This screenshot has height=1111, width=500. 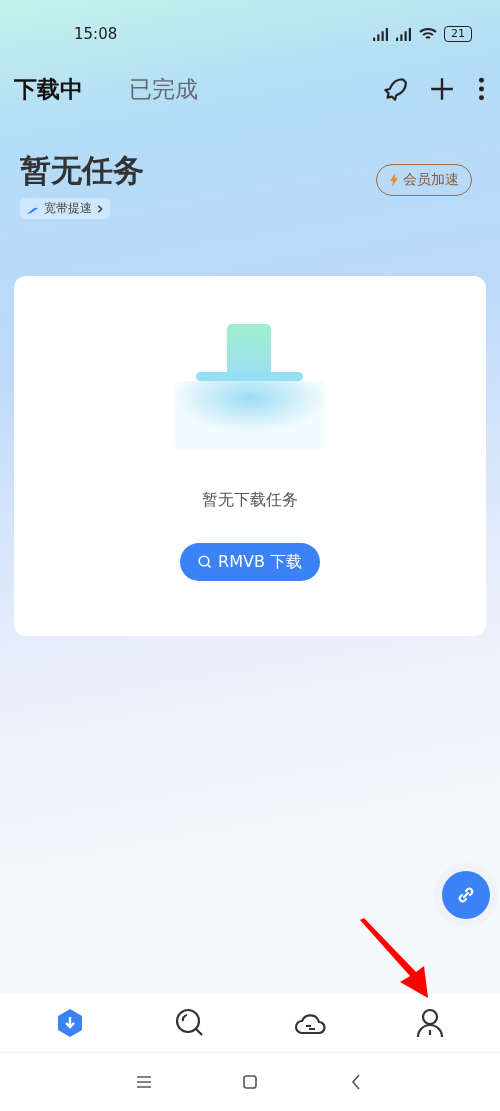 What do you see at coordinates (394, 180) in the screenshot?
I see `lightning-icon` at bounding box center [394, 180].